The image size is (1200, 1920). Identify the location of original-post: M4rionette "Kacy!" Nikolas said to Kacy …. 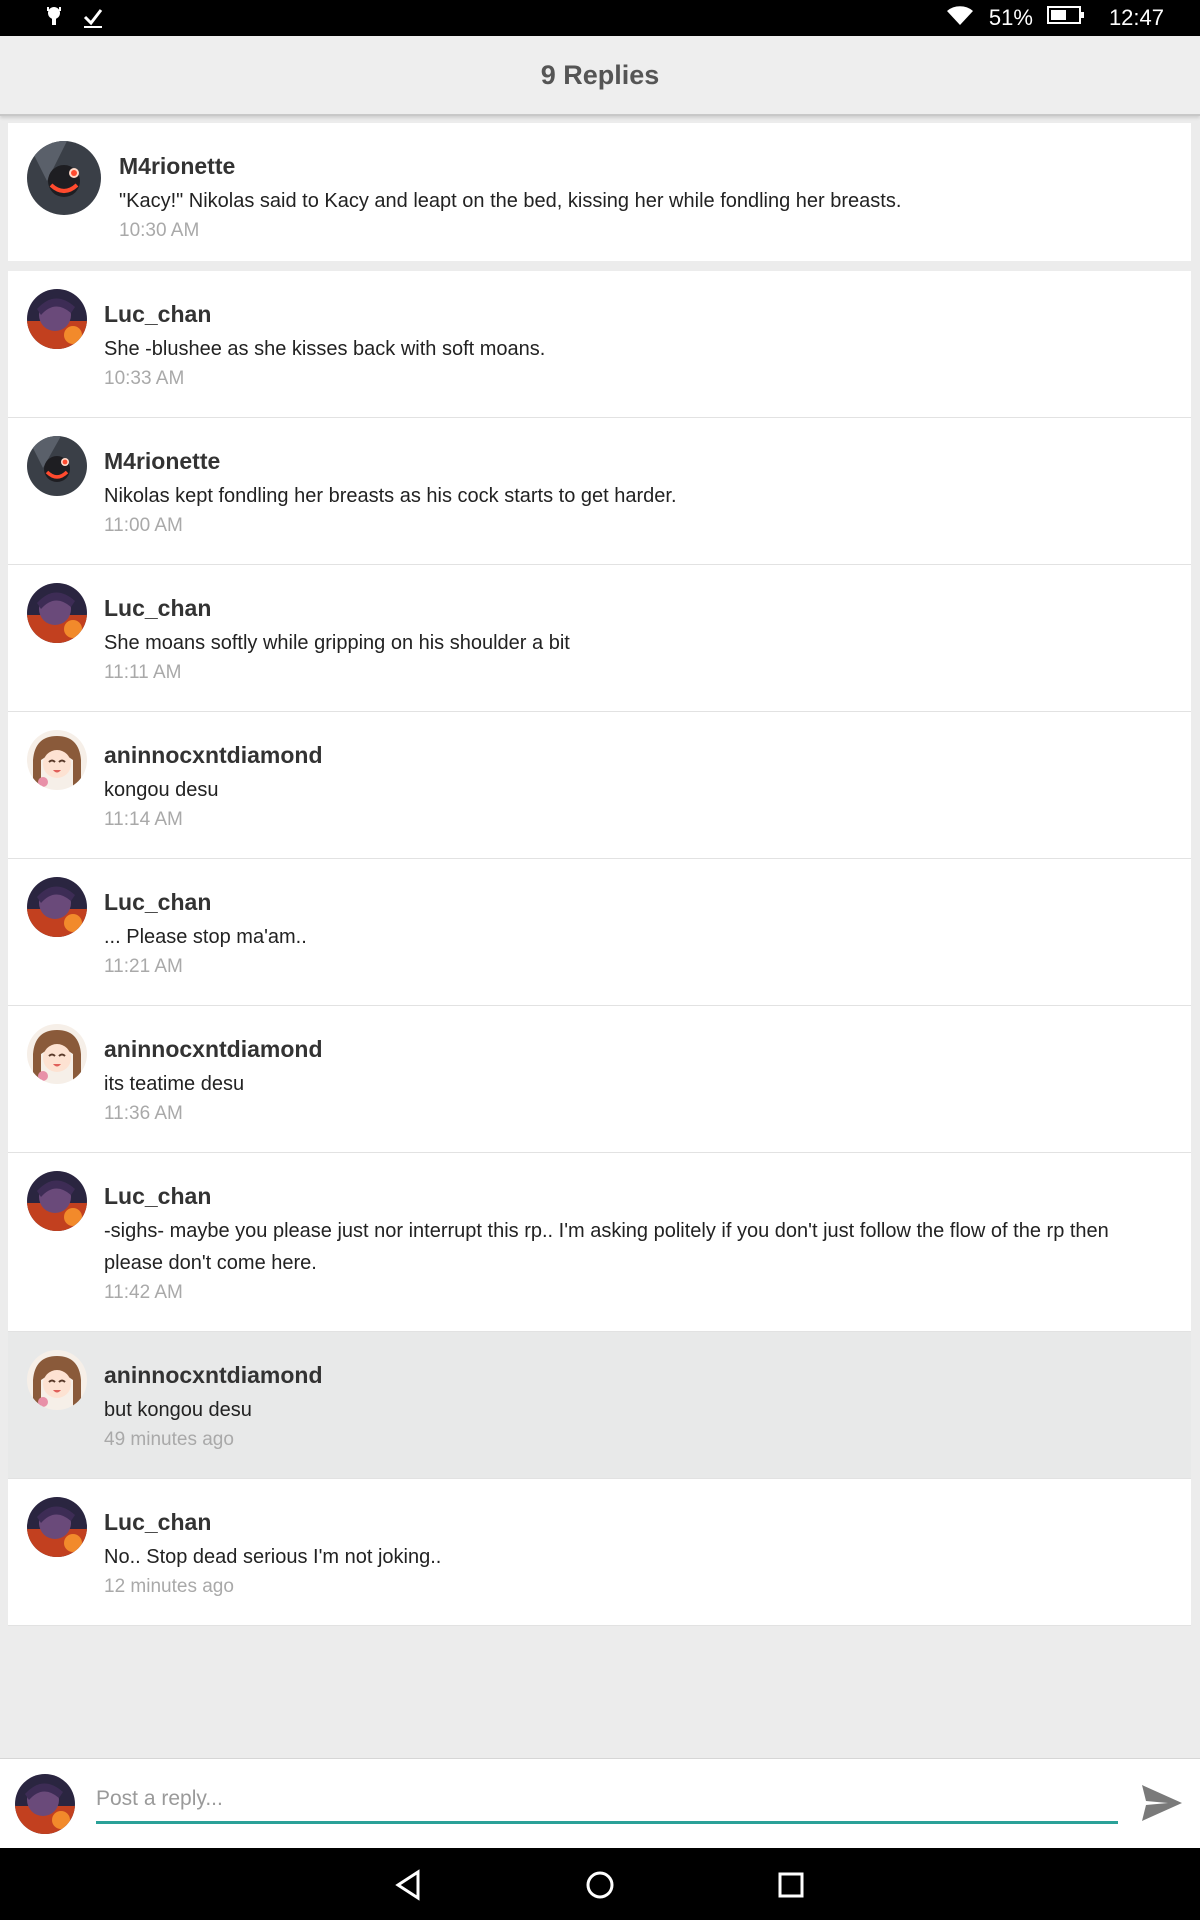
(599, 192).